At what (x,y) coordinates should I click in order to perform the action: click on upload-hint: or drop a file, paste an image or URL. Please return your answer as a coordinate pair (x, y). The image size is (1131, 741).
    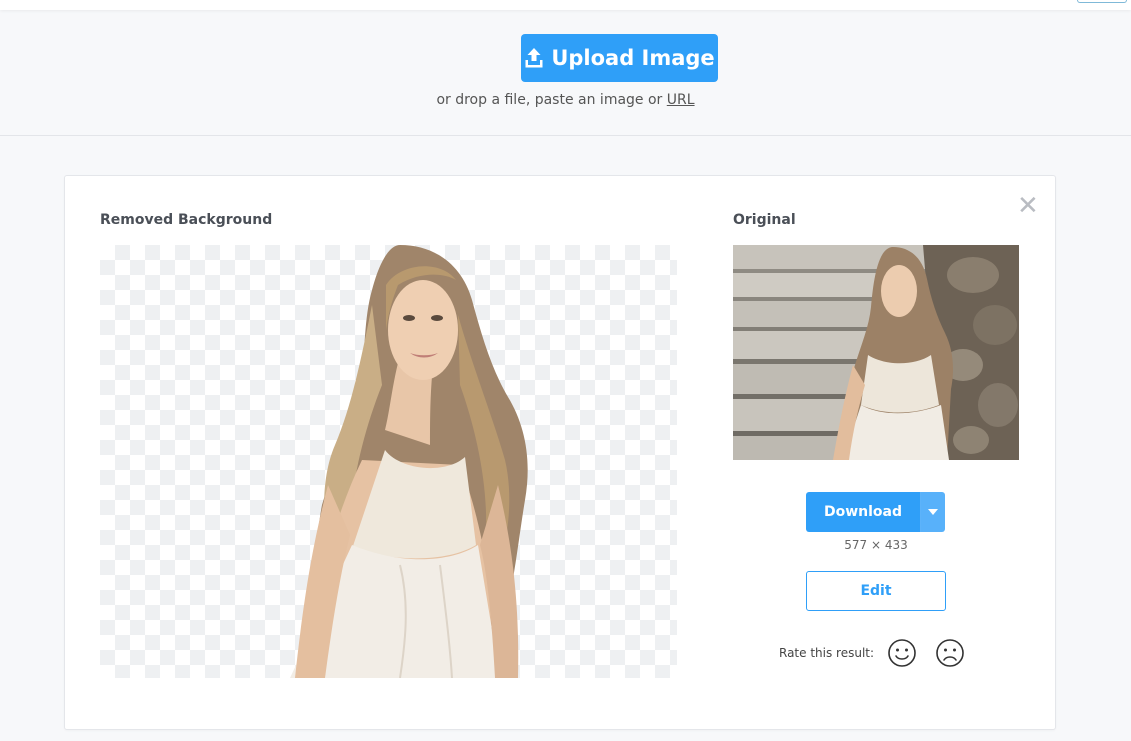
    Looking at the image, I should click on (565, 100).